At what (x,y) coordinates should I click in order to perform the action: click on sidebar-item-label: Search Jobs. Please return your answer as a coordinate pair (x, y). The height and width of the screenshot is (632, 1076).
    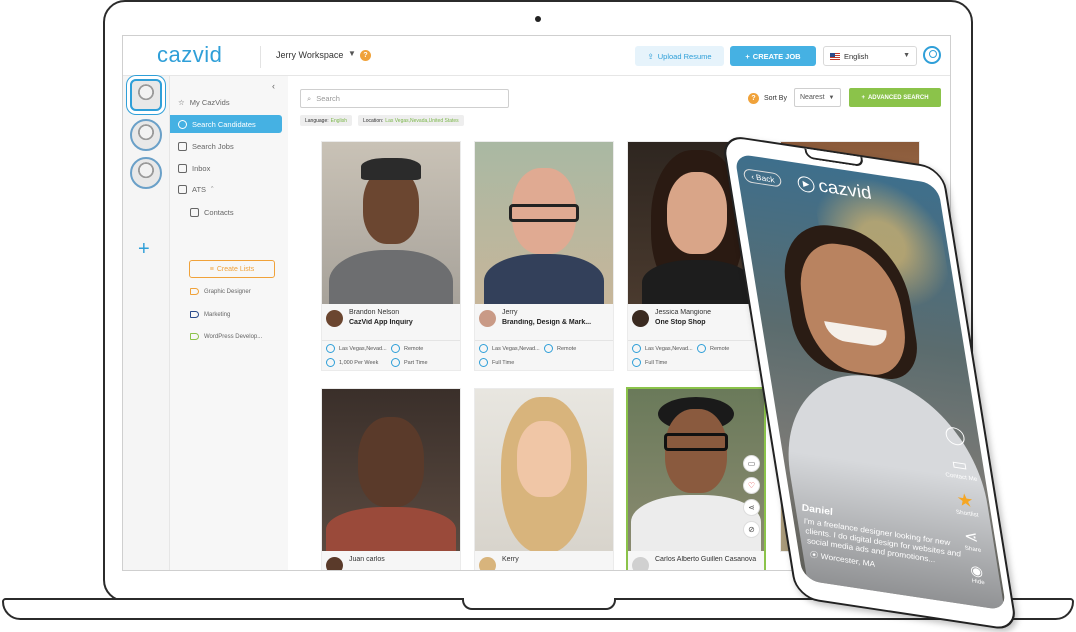
    Looking at the image, I should click on (213, 146).